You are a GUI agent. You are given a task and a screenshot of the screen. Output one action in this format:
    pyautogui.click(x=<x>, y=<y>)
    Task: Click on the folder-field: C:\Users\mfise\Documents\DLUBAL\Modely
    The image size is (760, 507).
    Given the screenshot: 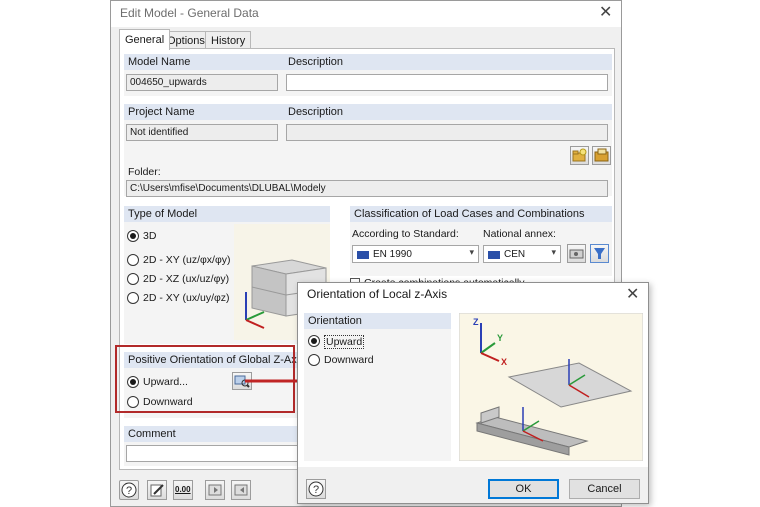 What is the action you would take?
    pyautogui.click(x=367, y=188)
    